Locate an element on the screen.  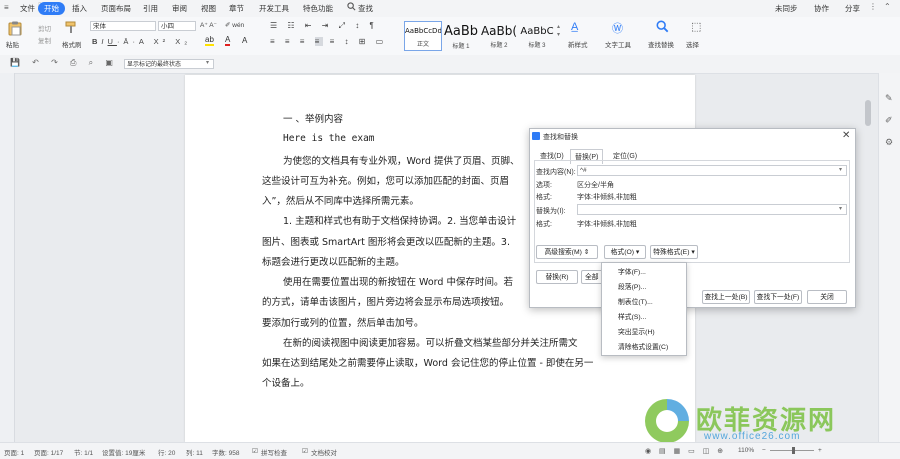
menu-tab-chapter: 章节 is located at coordinates (236, 8).